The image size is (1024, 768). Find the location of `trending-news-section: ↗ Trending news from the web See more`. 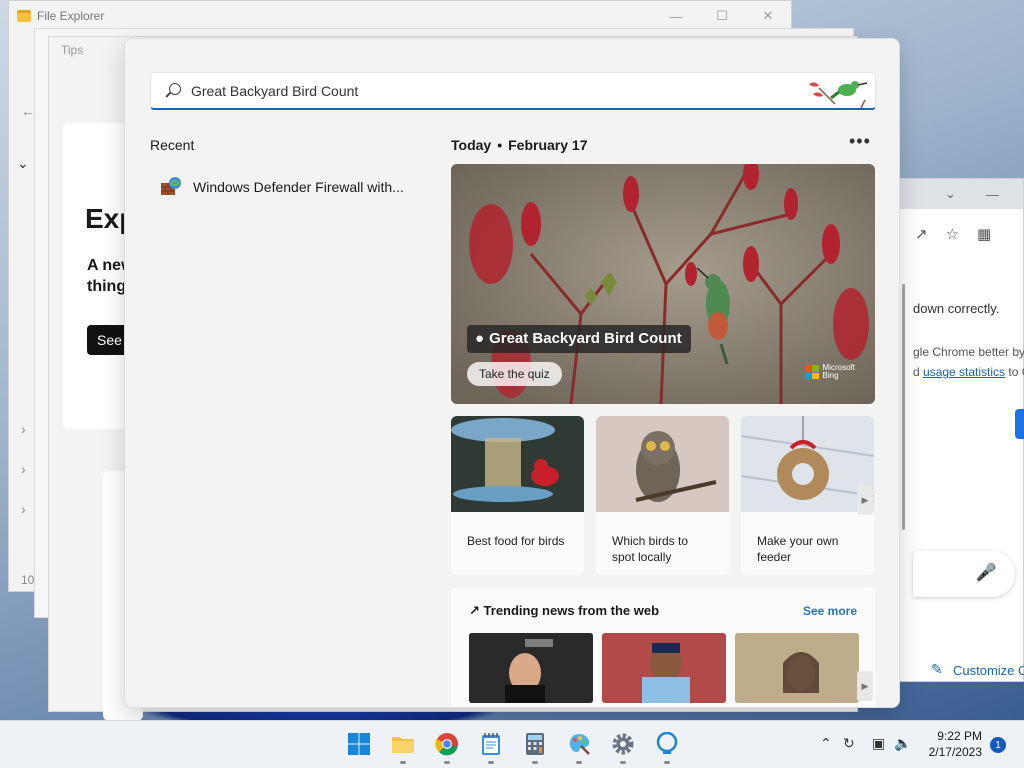

trending-news-section: ↗ Trending news from the web See more is located at coordinates (663, 647).